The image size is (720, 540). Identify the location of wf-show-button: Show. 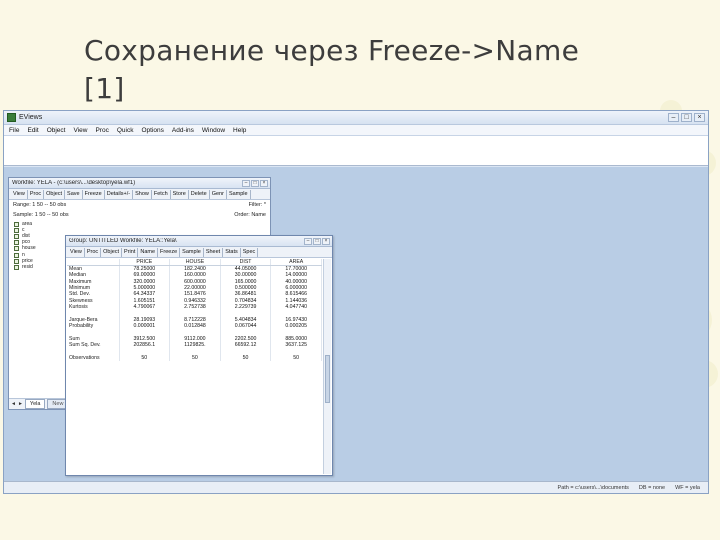
(142, 194).